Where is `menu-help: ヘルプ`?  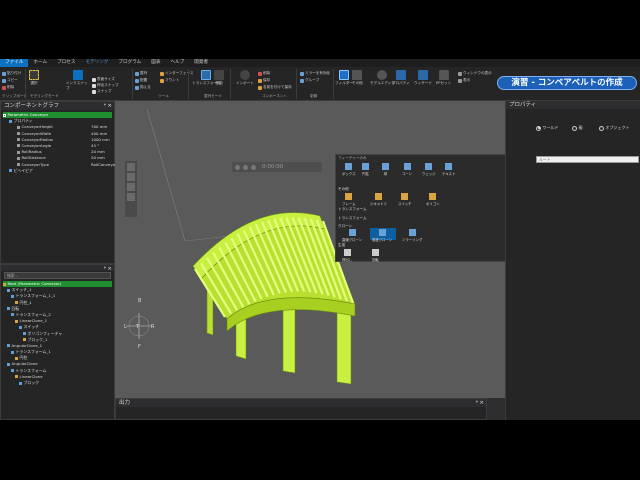
menu-help: ヘルプ is located at coordinates (177, 63).